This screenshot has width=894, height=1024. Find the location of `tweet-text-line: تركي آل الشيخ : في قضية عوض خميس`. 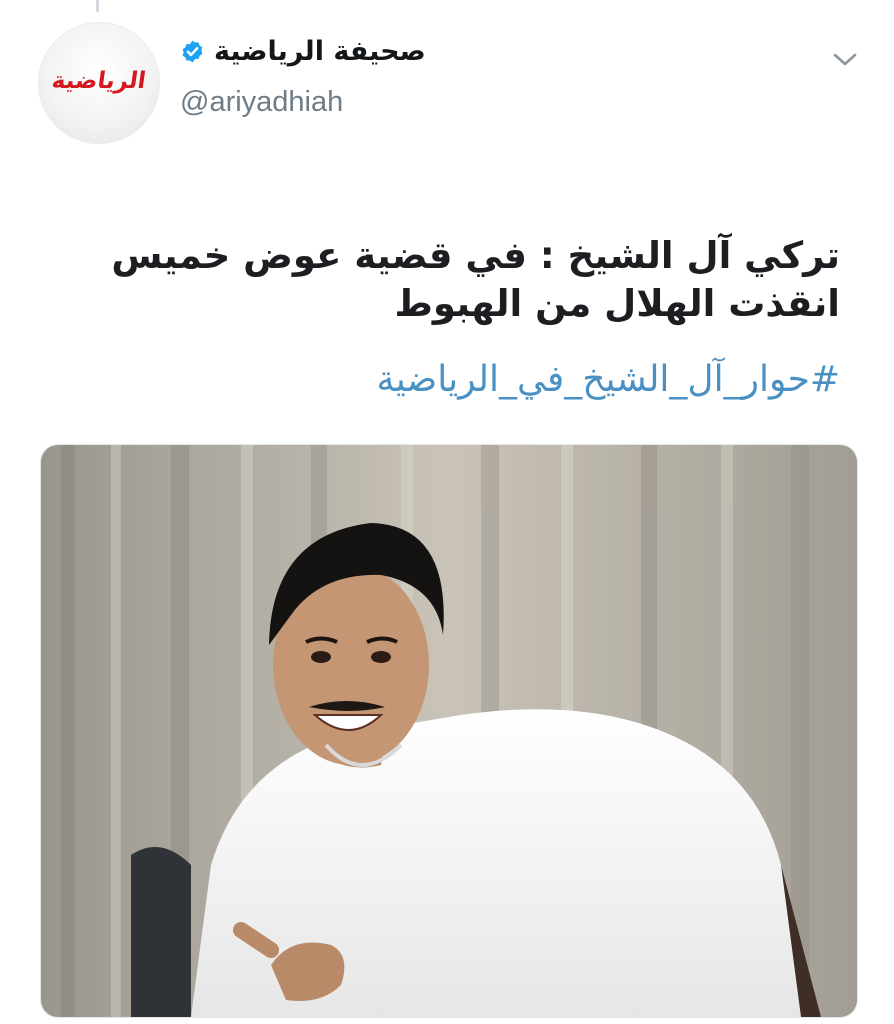

tweet-text-line: تركي آل الشيخ : في قضية عوض خميس is located at coordinates (475, 255).